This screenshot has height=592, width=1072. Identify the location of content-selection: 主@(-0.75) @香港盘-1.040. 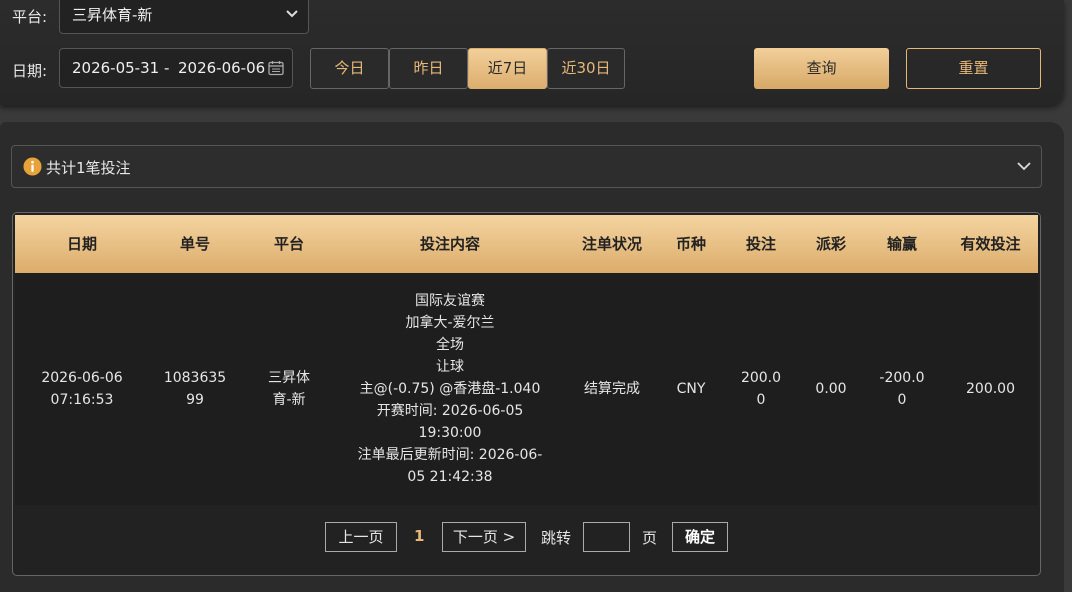
(450, 389).